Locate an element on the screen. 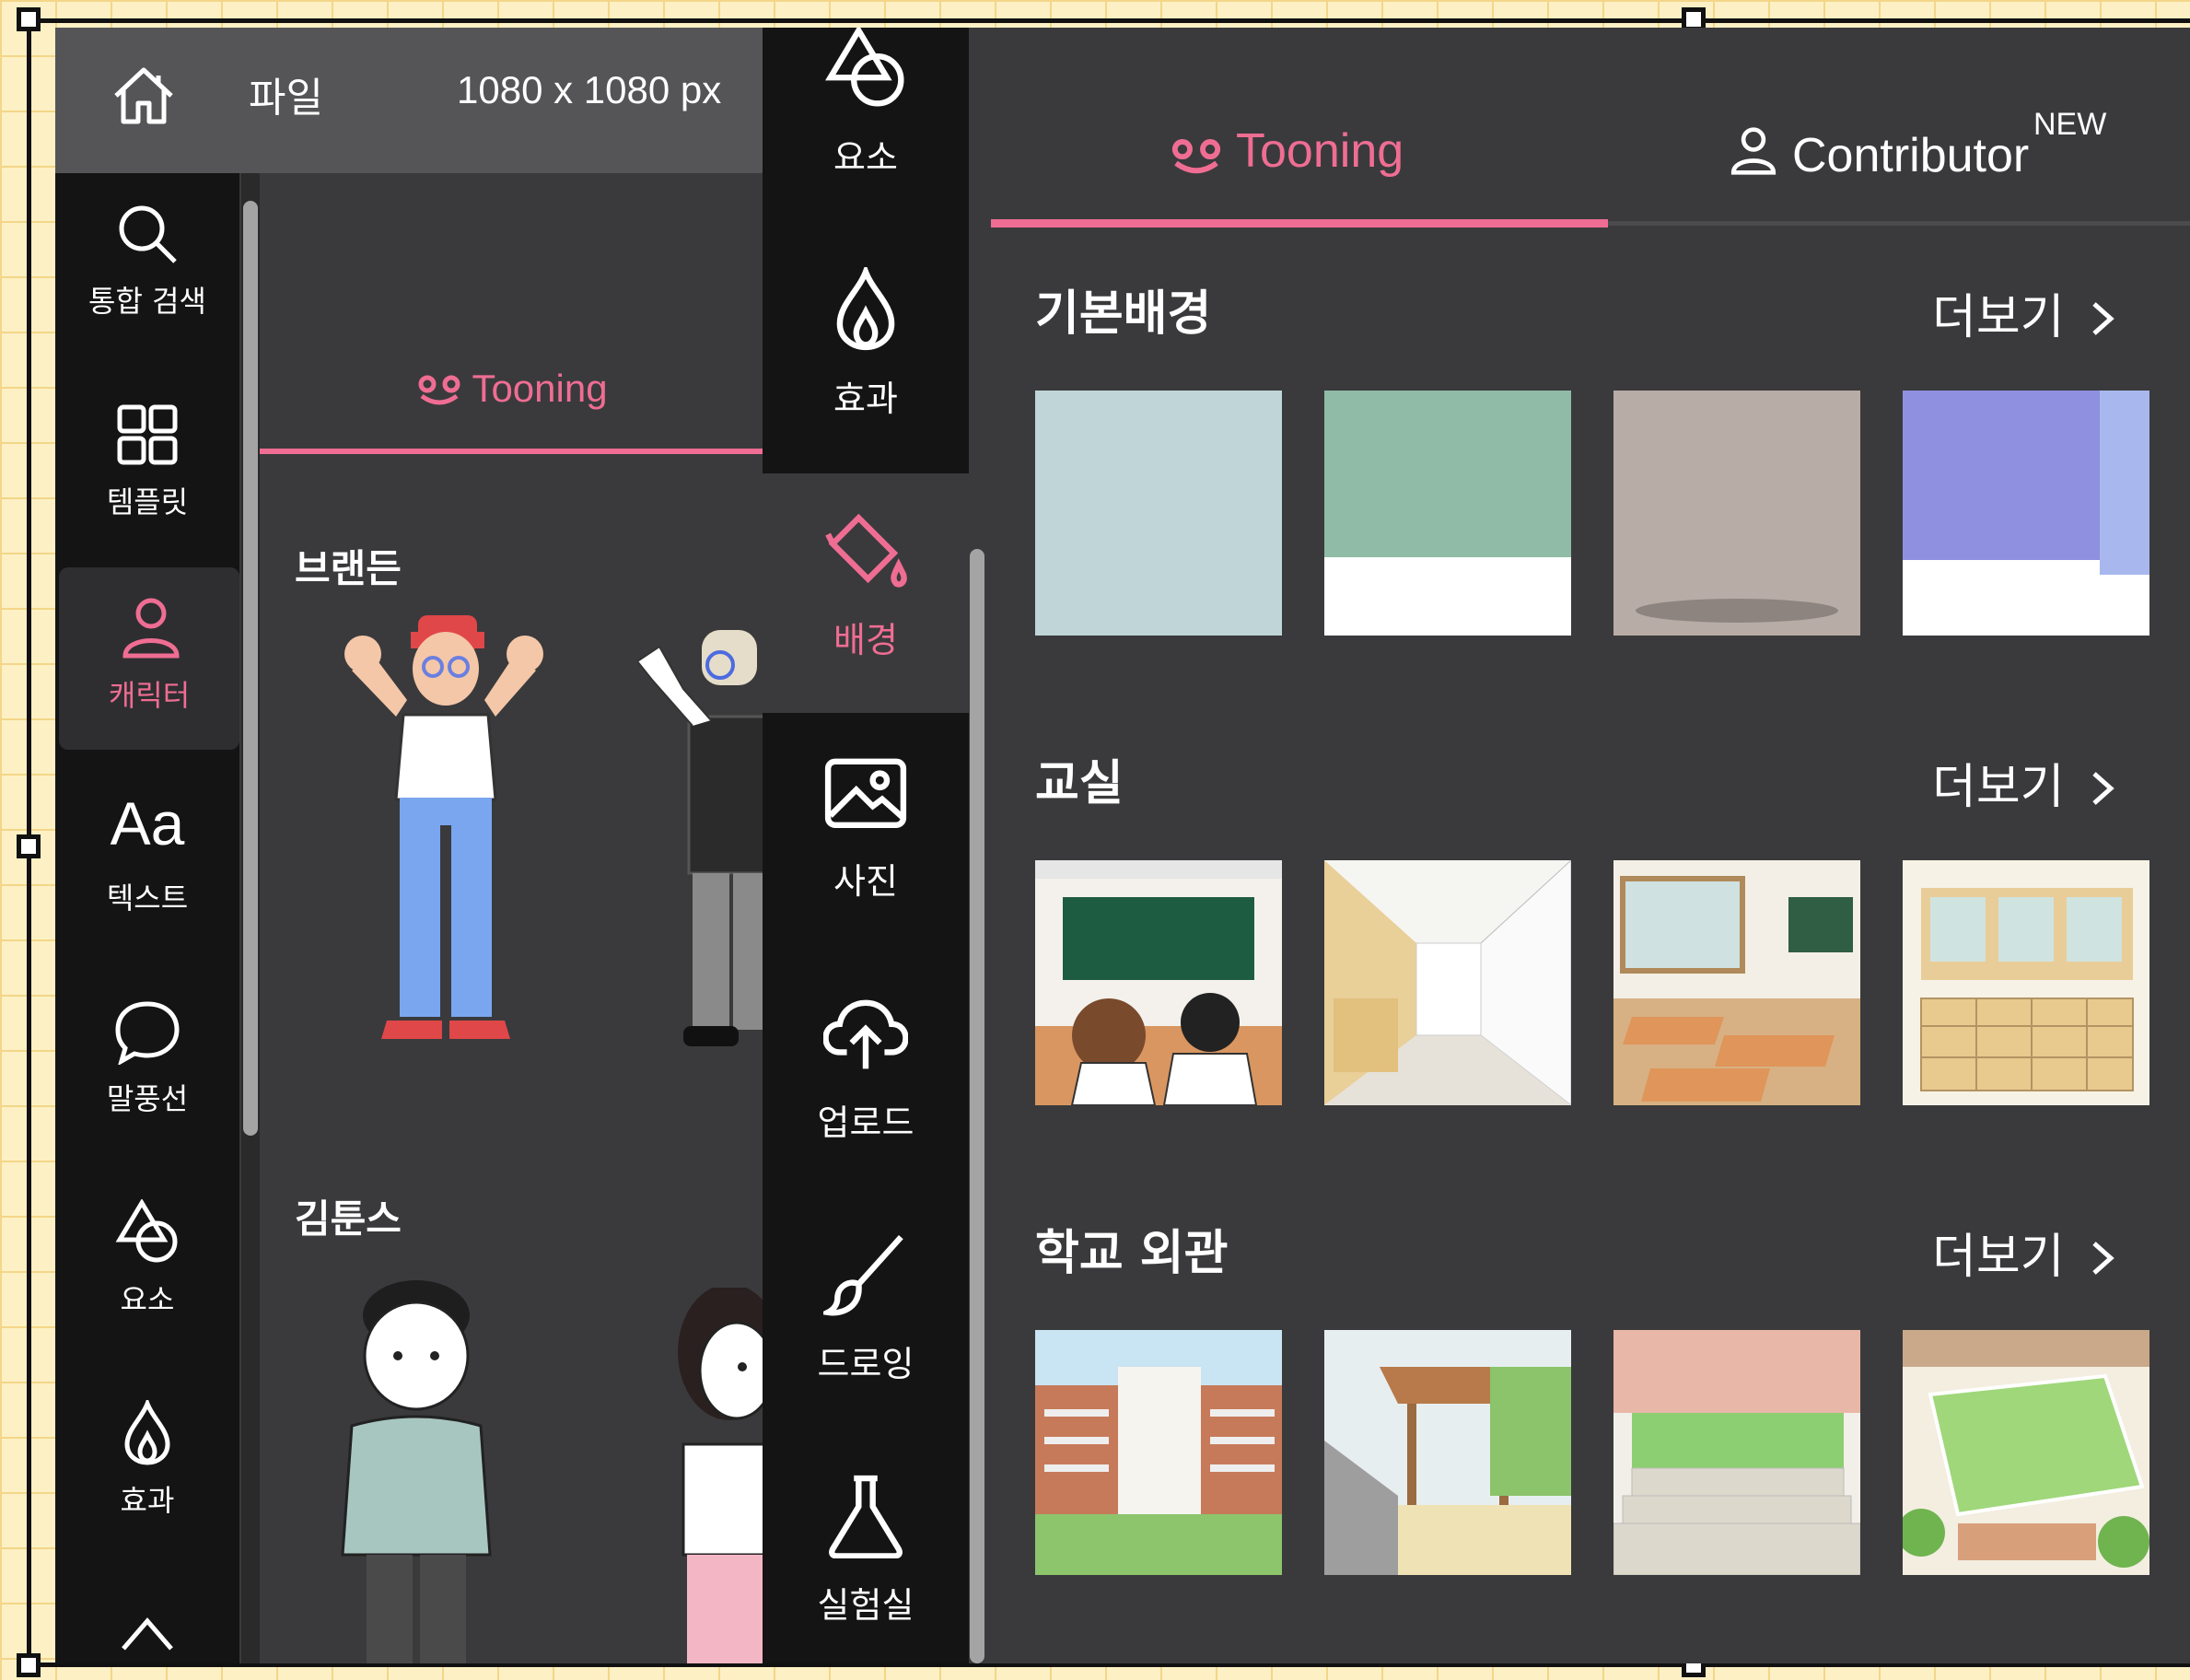 The height and width of the screenshot is (1680, 2190). school-field-thumbnail is located at coordinates (2026, 1452).